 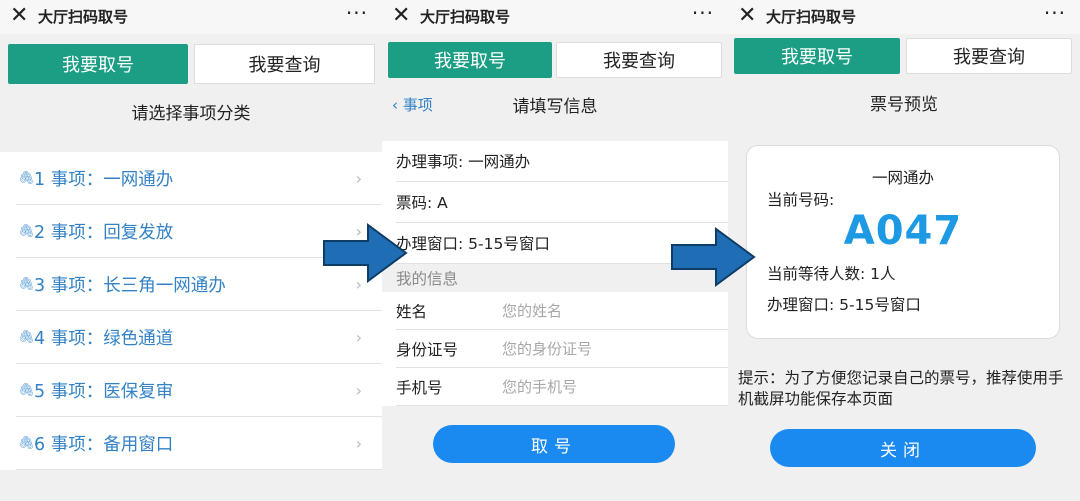 What do you see at coordinates (199, 178) in the screenshot?
I see `category-item: 🖇 1 事项：一网通办 ›` at bounding box center [199, 178].